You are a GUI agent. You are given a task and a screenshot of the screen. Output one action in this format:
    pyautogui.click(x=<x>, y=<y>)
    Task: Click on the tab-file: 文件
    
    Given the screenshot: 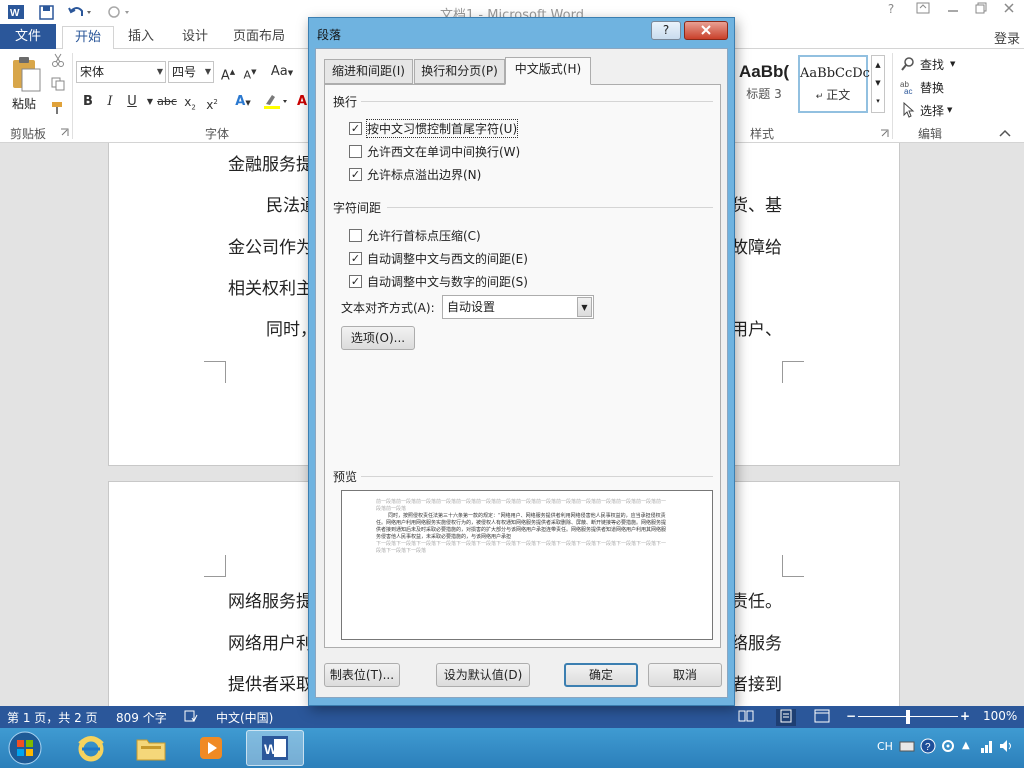 What is the action you would take?
    pyautogui.click(x=28, y=36)
    